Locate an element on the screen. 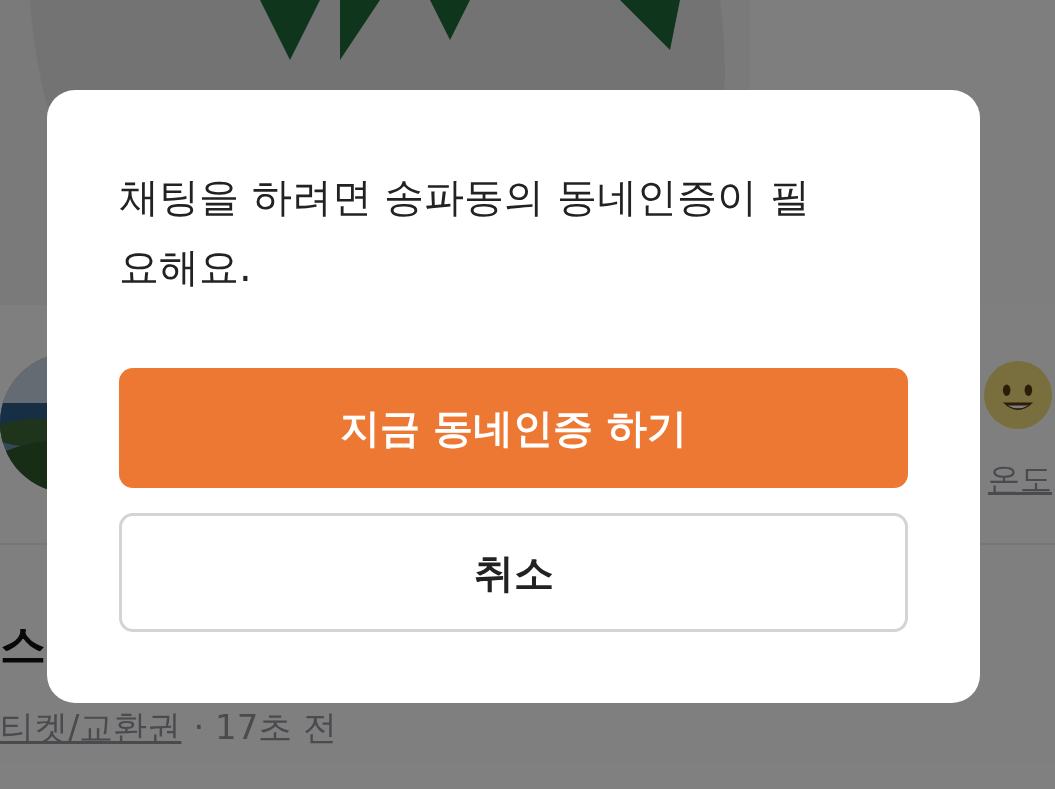 This screenshot has width=1055, height=789. post-title: 스 is located at coordinates (23, 645).